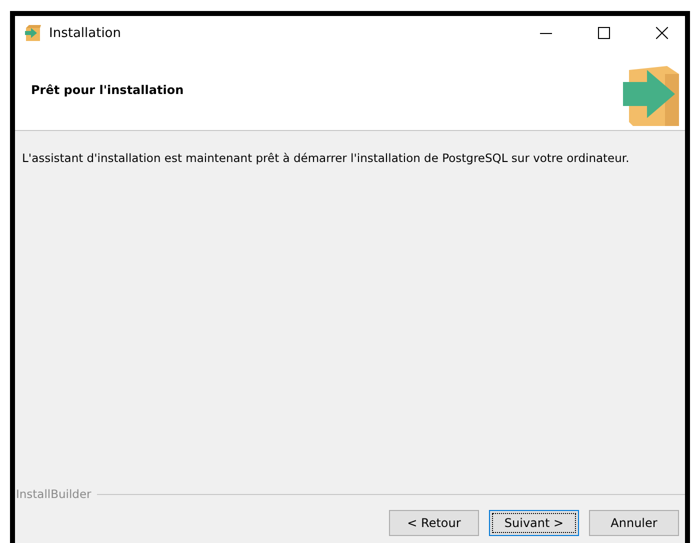 This screenshot has width=693, height=543. What do you see at coordinates (107, 90) in the screenshot?
I see `page-title: Prêt pour l'installation` at bounding box center [107, 90].